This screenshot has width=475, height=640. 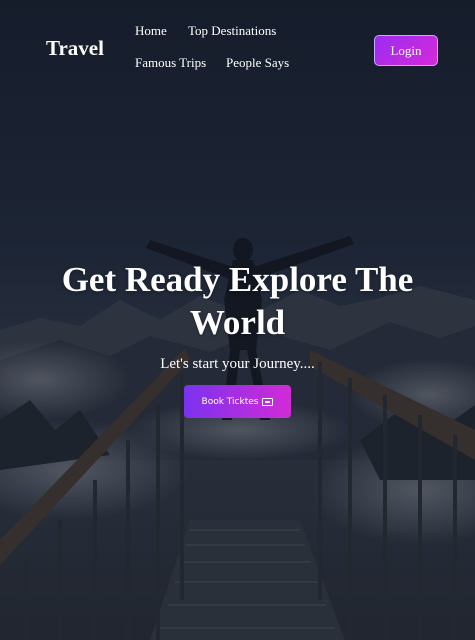 What do you see at coordinates (151, 31) in the screenshot?
I see `nav-link-home: Home` at bounding box center [151, 31].